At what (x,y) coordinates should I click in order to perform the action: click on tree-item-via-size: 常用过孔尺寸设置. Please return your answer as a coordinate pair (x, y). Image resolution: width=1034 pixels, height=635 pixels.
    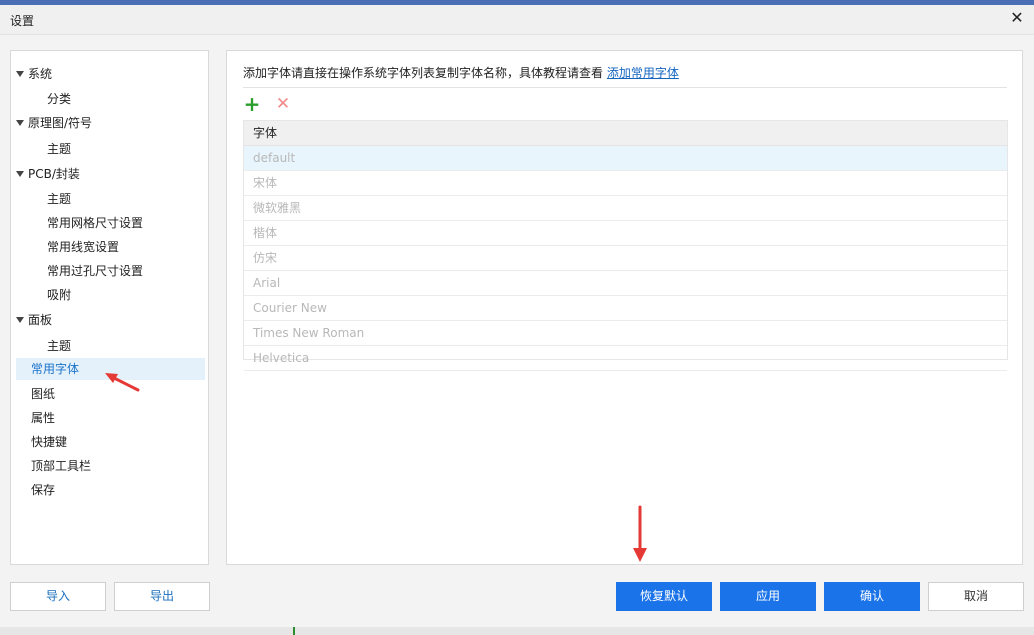
    Looking at the image, I should click on (126, 271).